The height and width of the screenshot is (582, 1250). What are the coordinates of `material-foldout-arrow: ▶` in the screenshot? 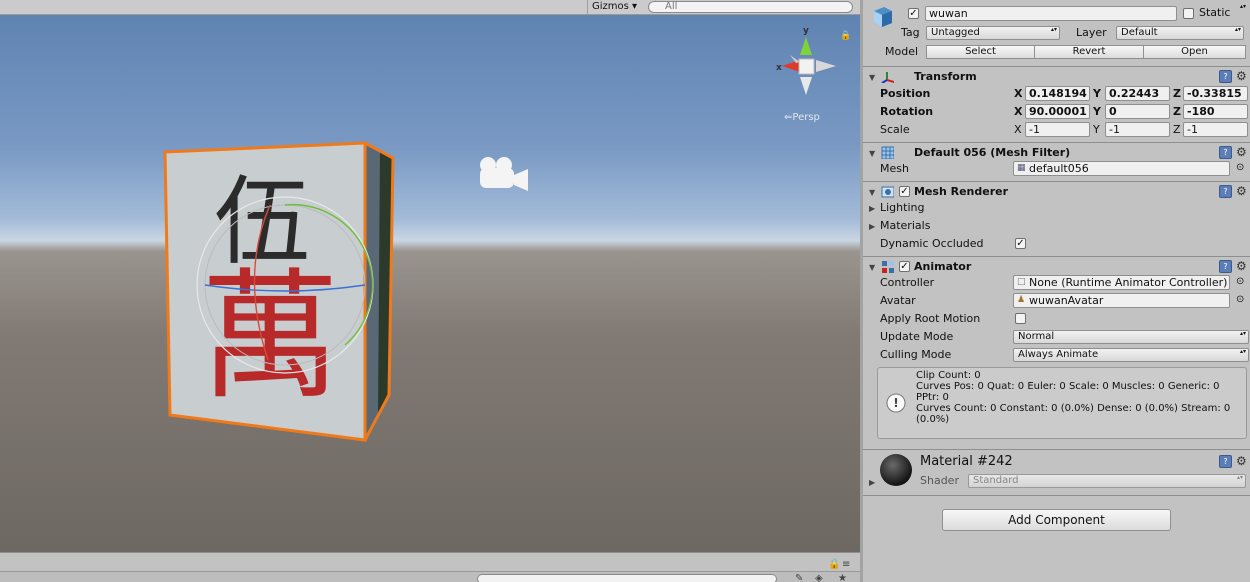 It's located at (872, 483).